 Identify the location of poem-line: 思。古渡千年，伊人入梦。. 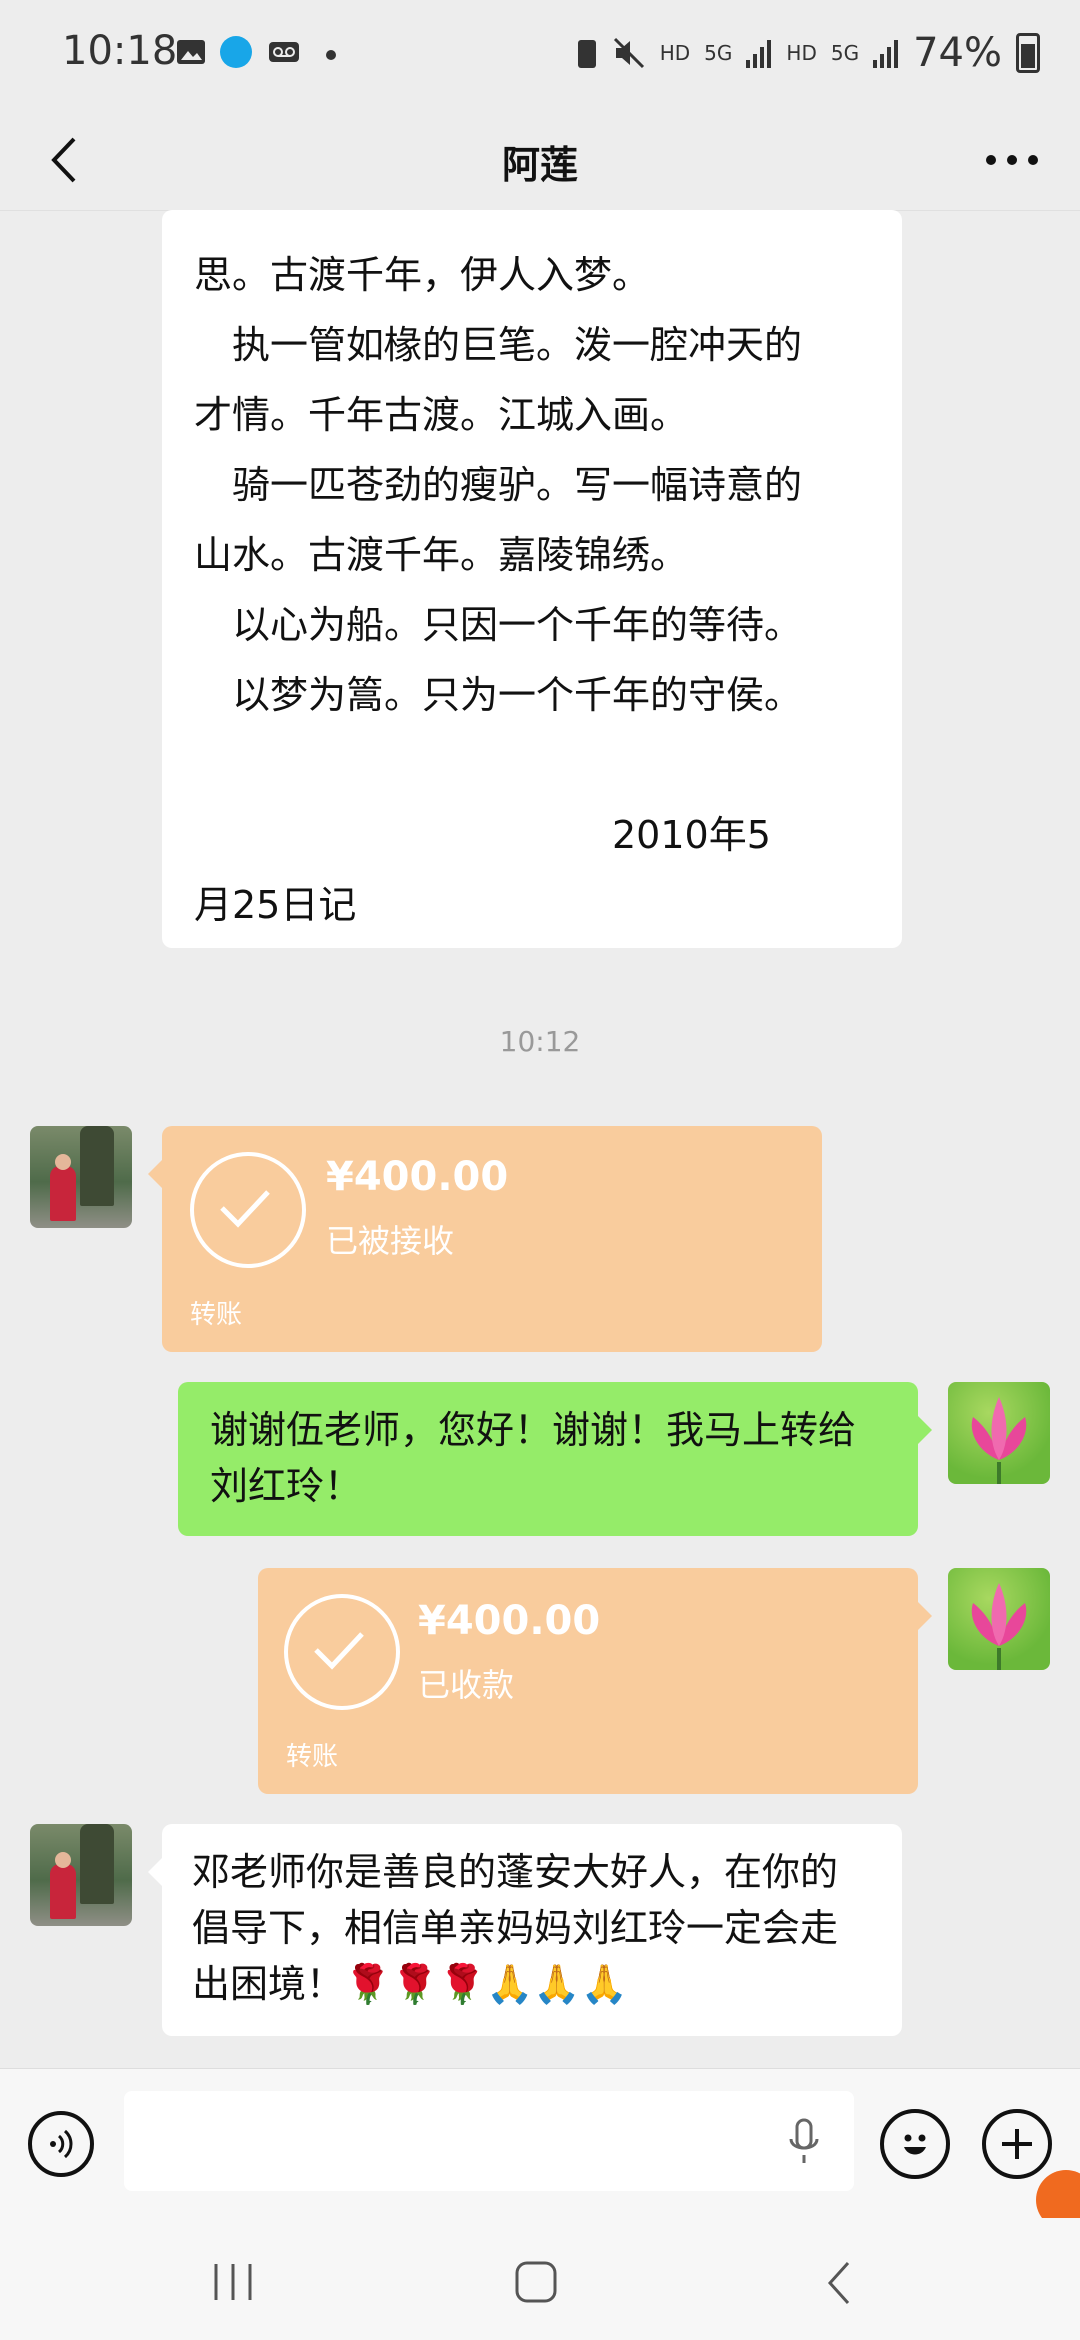
(422, 275).